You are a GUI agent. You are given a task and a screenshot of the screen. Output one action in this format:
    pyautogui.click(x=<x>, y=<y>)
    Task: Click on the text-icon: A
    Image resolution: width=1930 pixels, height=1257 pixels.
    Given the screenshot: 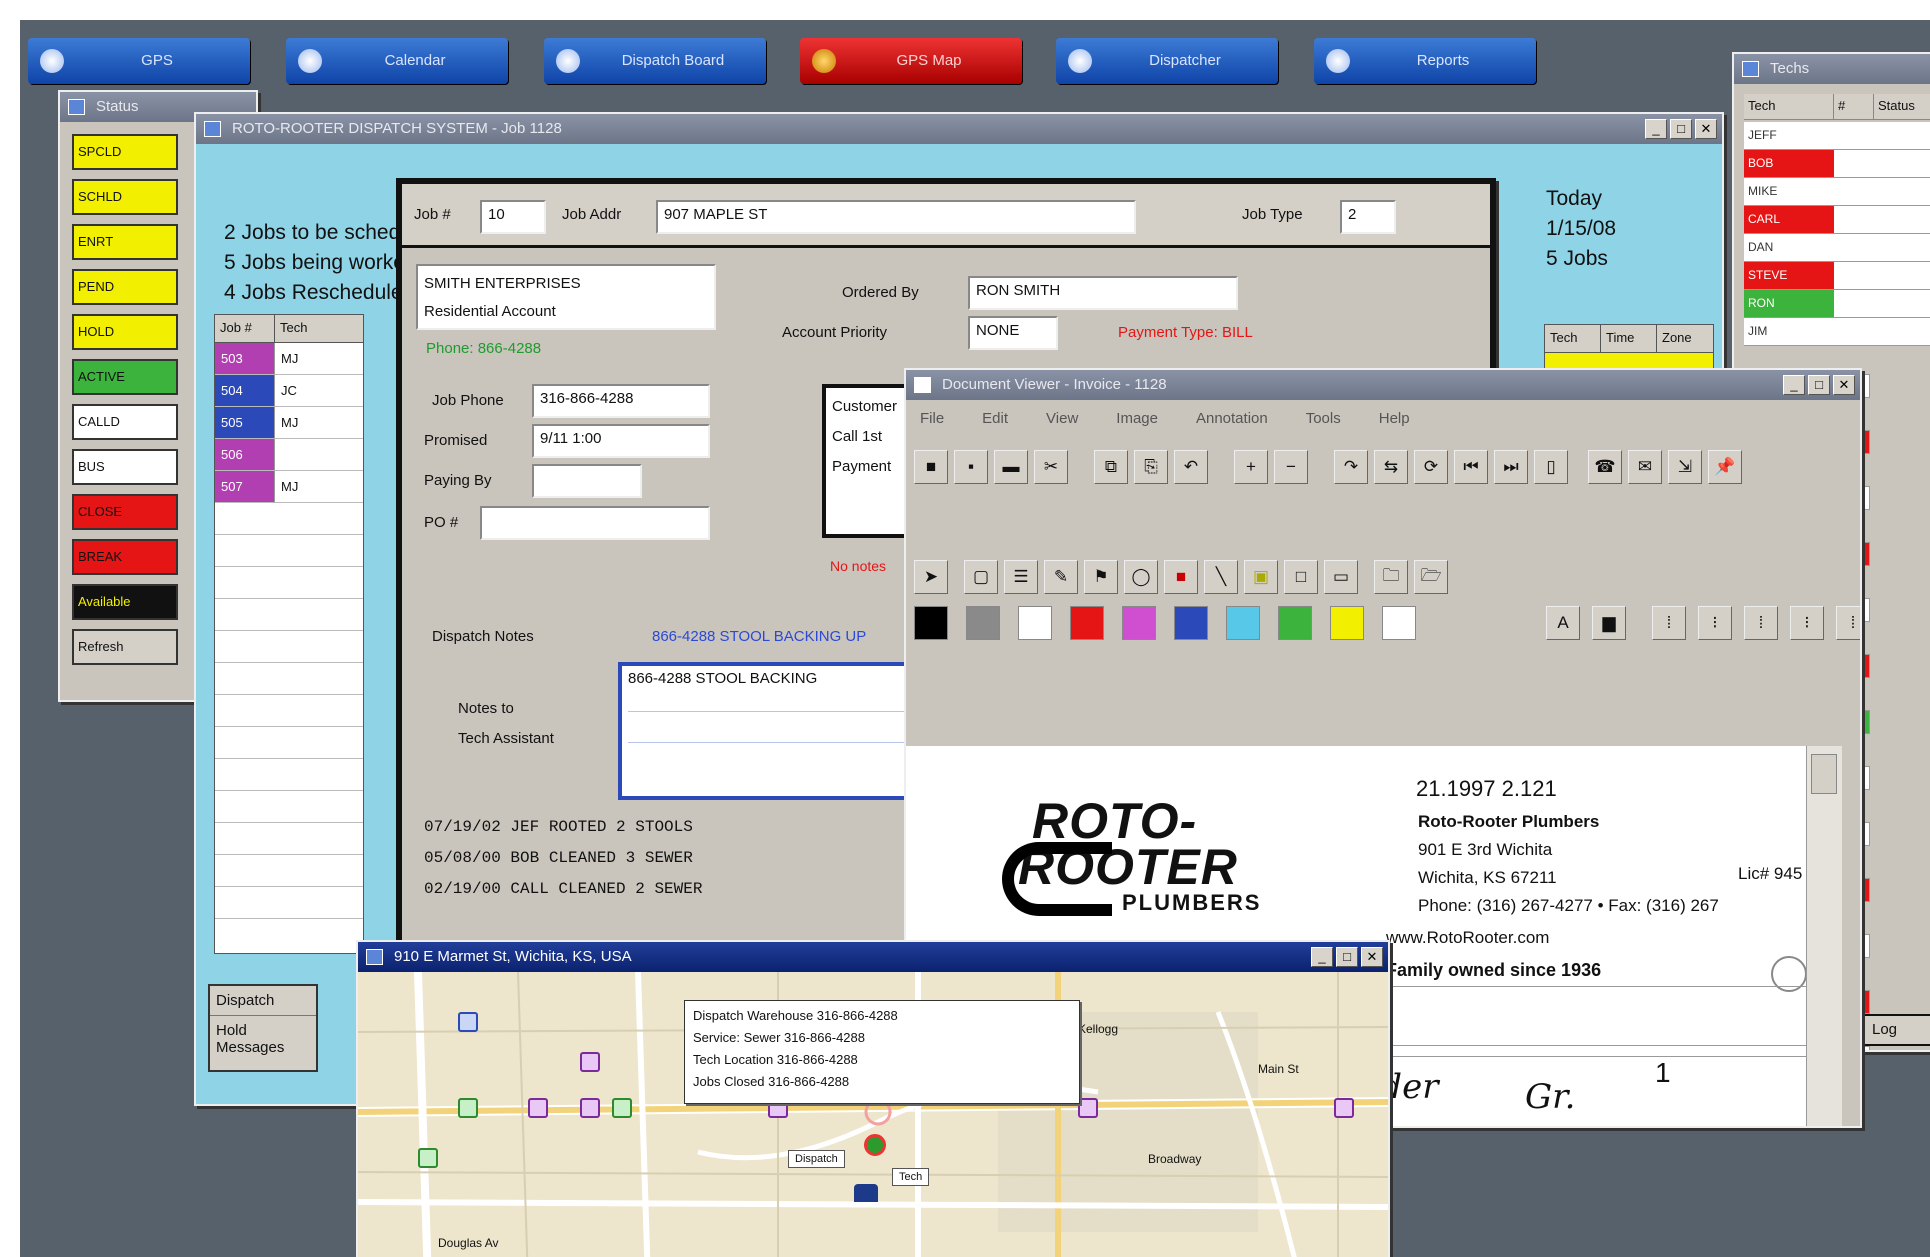 What is the action you would take?
    pyautogui.click(x=1563, y=623)
    